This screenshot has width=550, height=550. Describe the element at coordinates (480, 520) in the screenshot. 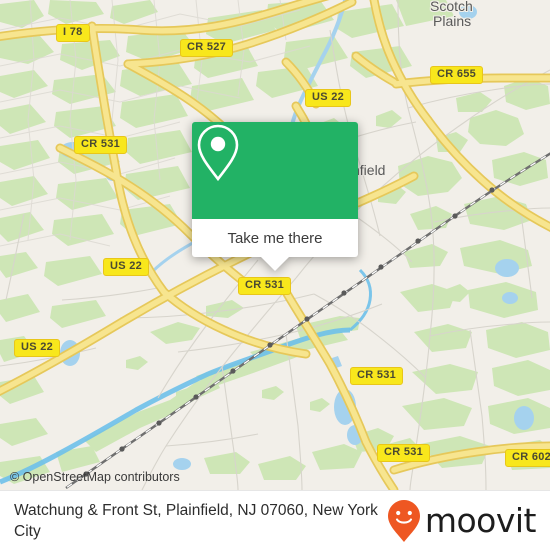

I see `moovit-wordmark: moovit` at that location.